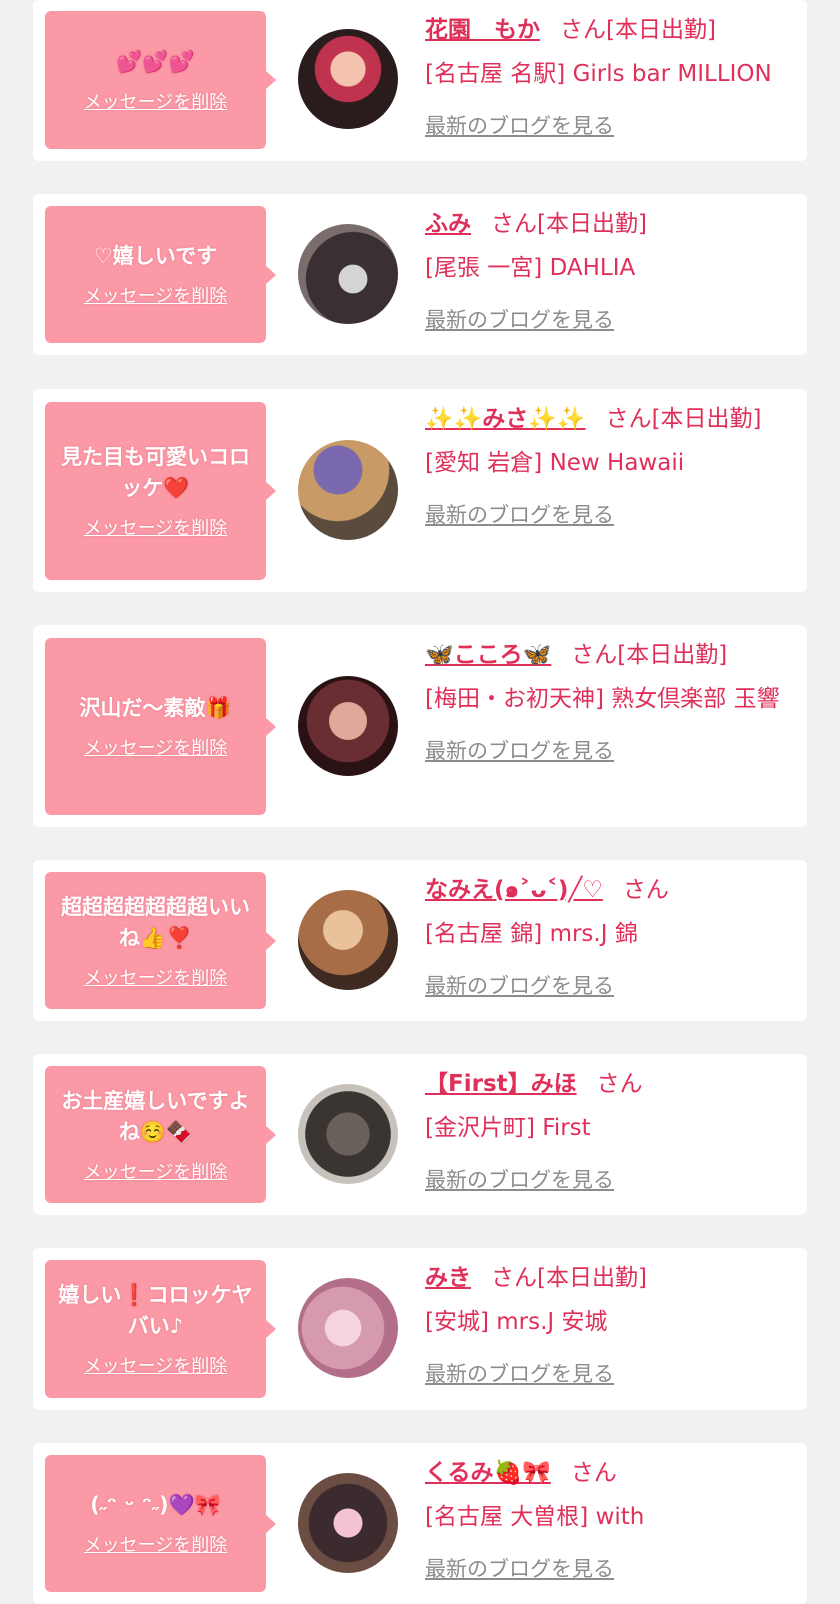 This screenshot has width=840, height=1604. Describe the element at coordinates (602, 699) in the screenshot. I see `shop-info: [梅田・お初天神] 熟女倶楽部 玉響` at that location.